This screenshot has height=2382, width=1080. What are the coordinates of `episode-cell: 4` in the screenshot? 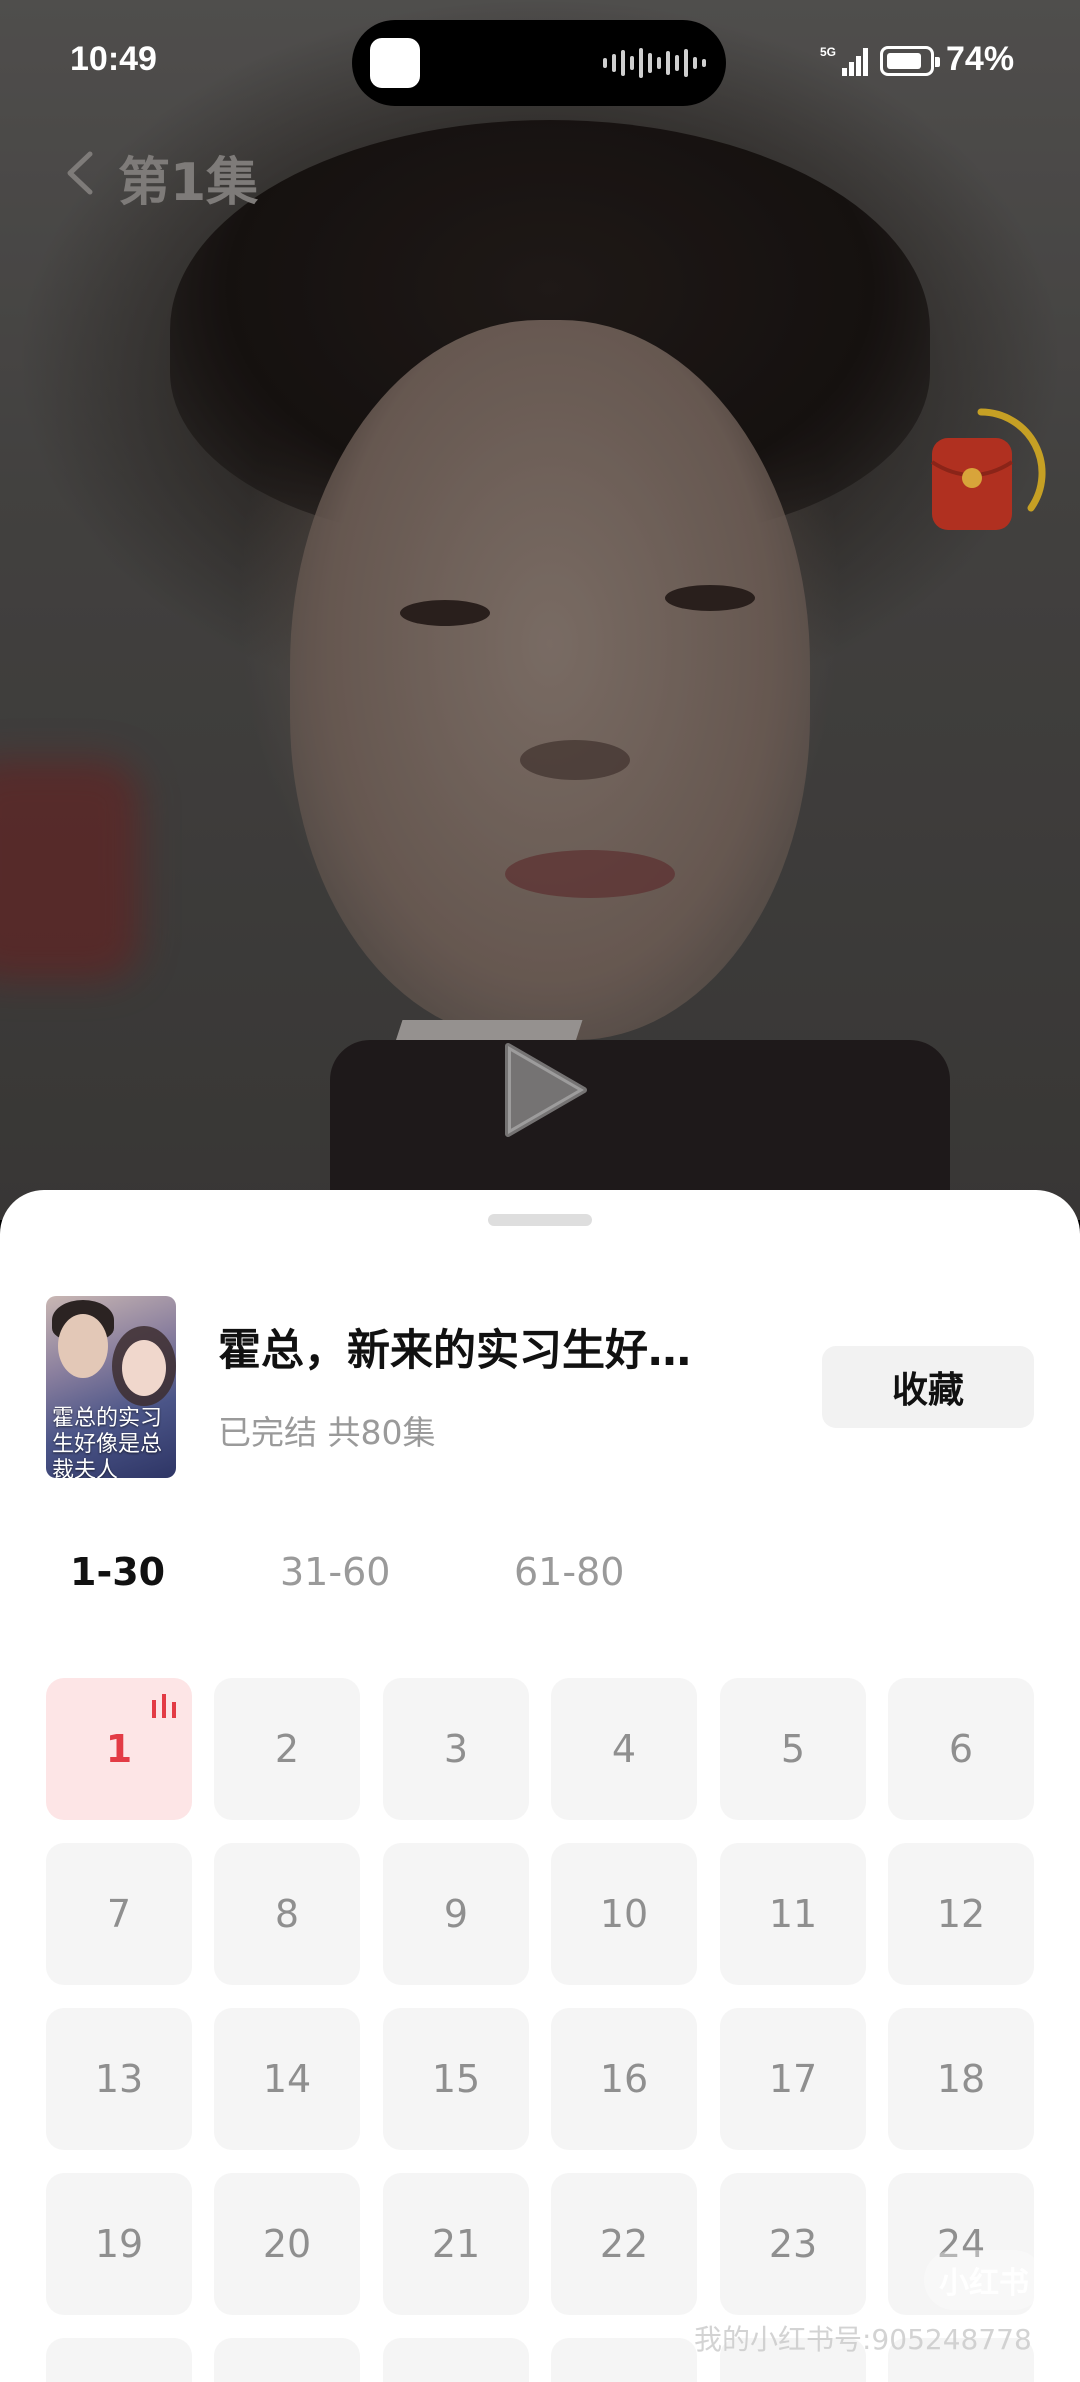 It's located at (624, 1749).